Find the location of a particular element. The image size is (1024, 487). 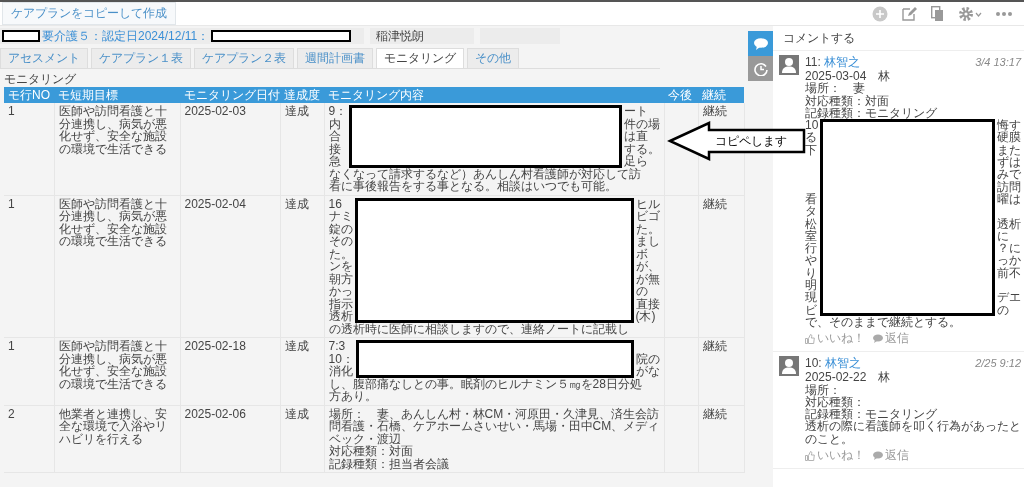

copy-plan-button: ケアプランをコピーして作成 is located at coordinates (89, 13).